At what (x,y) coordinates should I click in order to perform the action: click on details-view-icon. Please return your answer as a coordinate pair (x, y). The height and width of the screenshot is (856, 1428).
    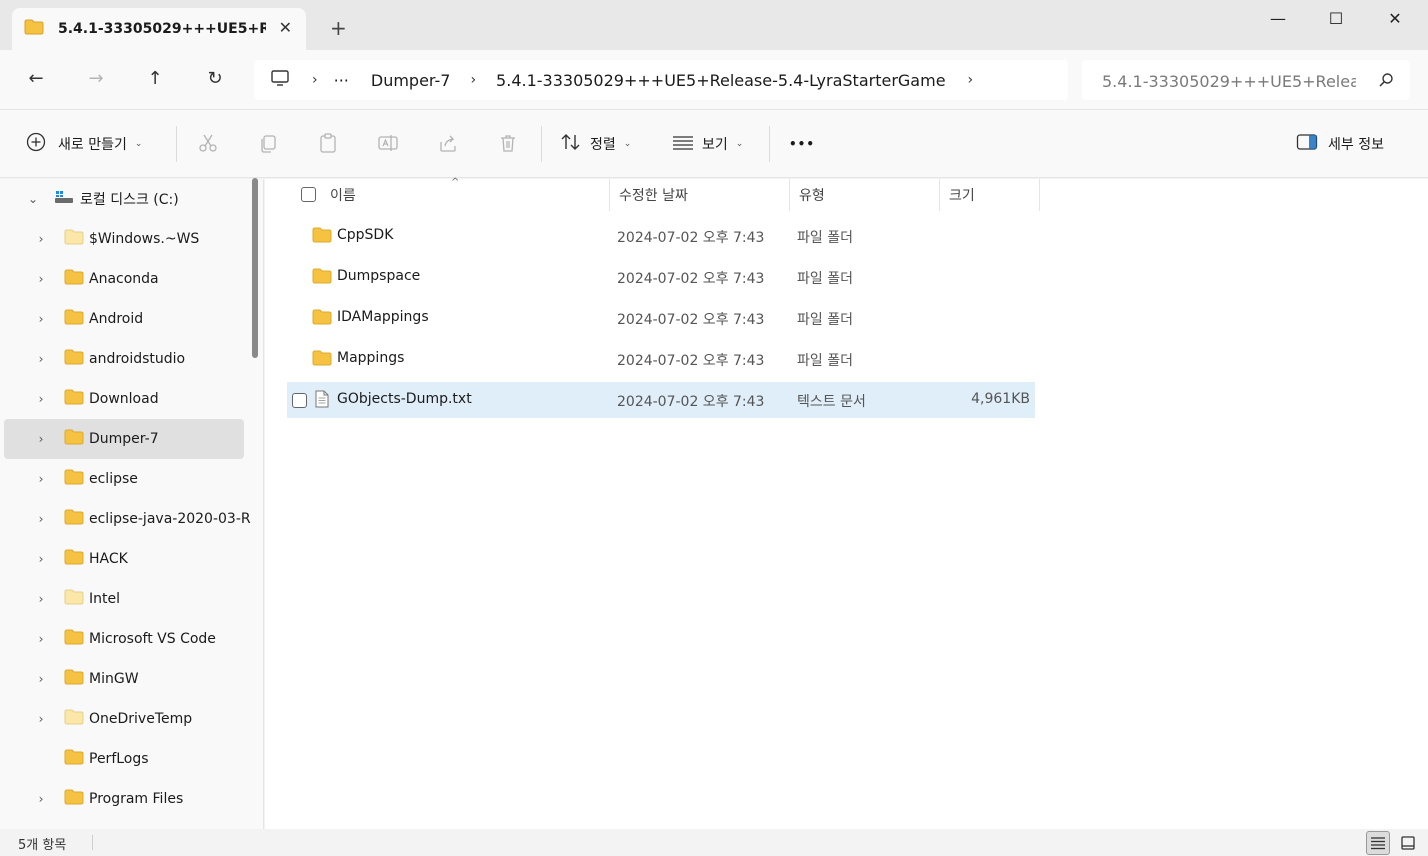
    Looking at the image, I should click on (1378, 843).